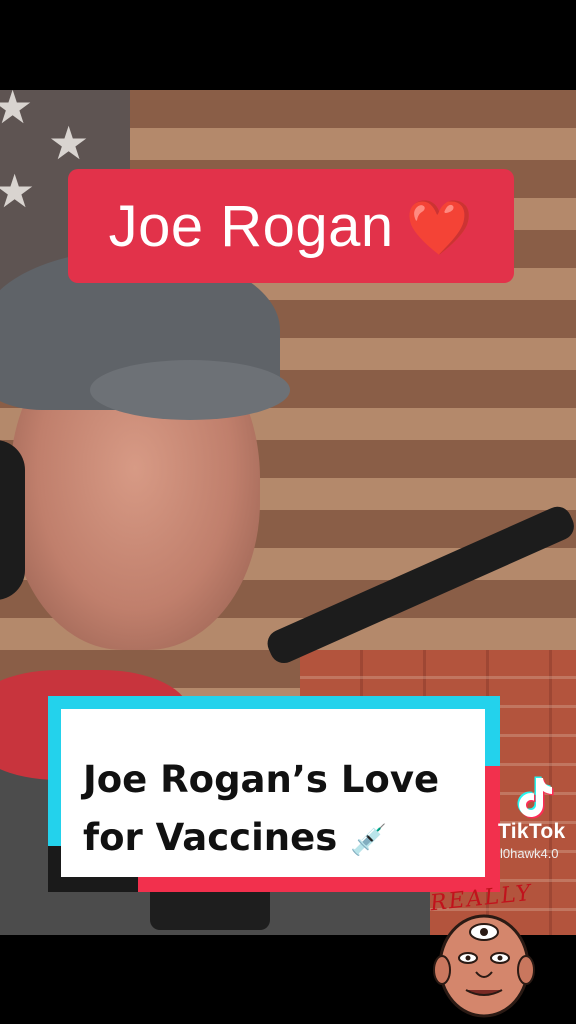 The width and height of the screenshot is (576, 1024). I want to click on caption-text: Joe Rogan’s Love for Vaccines 💉, so click(278, 810).